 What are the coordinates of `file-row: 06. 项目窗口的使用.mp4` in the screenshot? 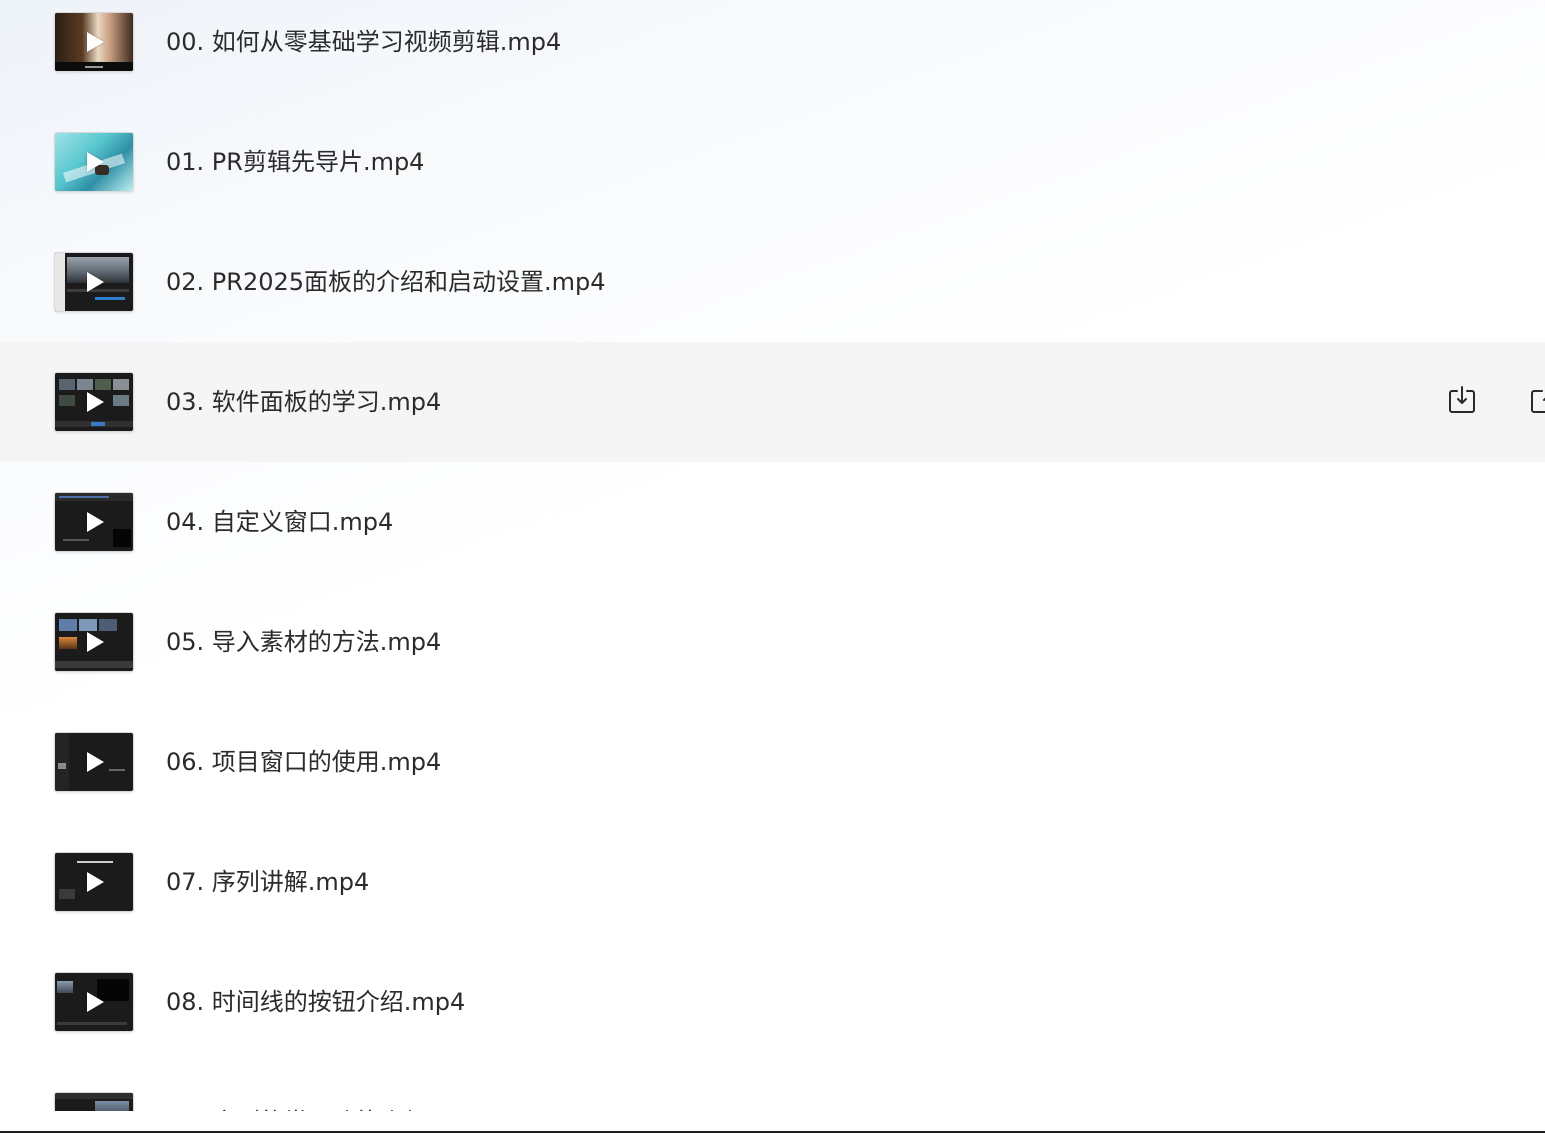 It's located at (772, 762).